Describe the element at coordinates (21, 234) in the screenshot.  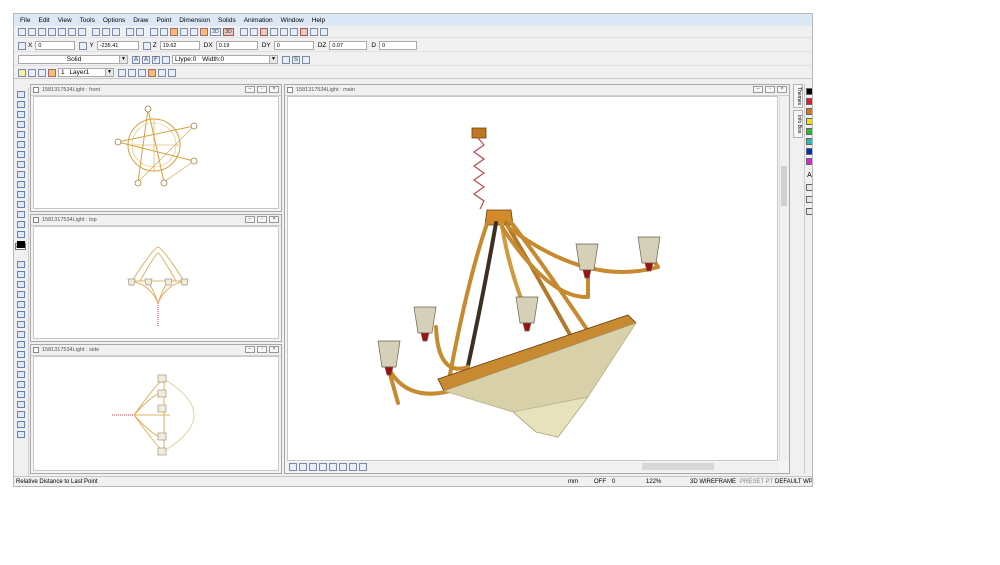
I see `fill-tool-icon` at that location.